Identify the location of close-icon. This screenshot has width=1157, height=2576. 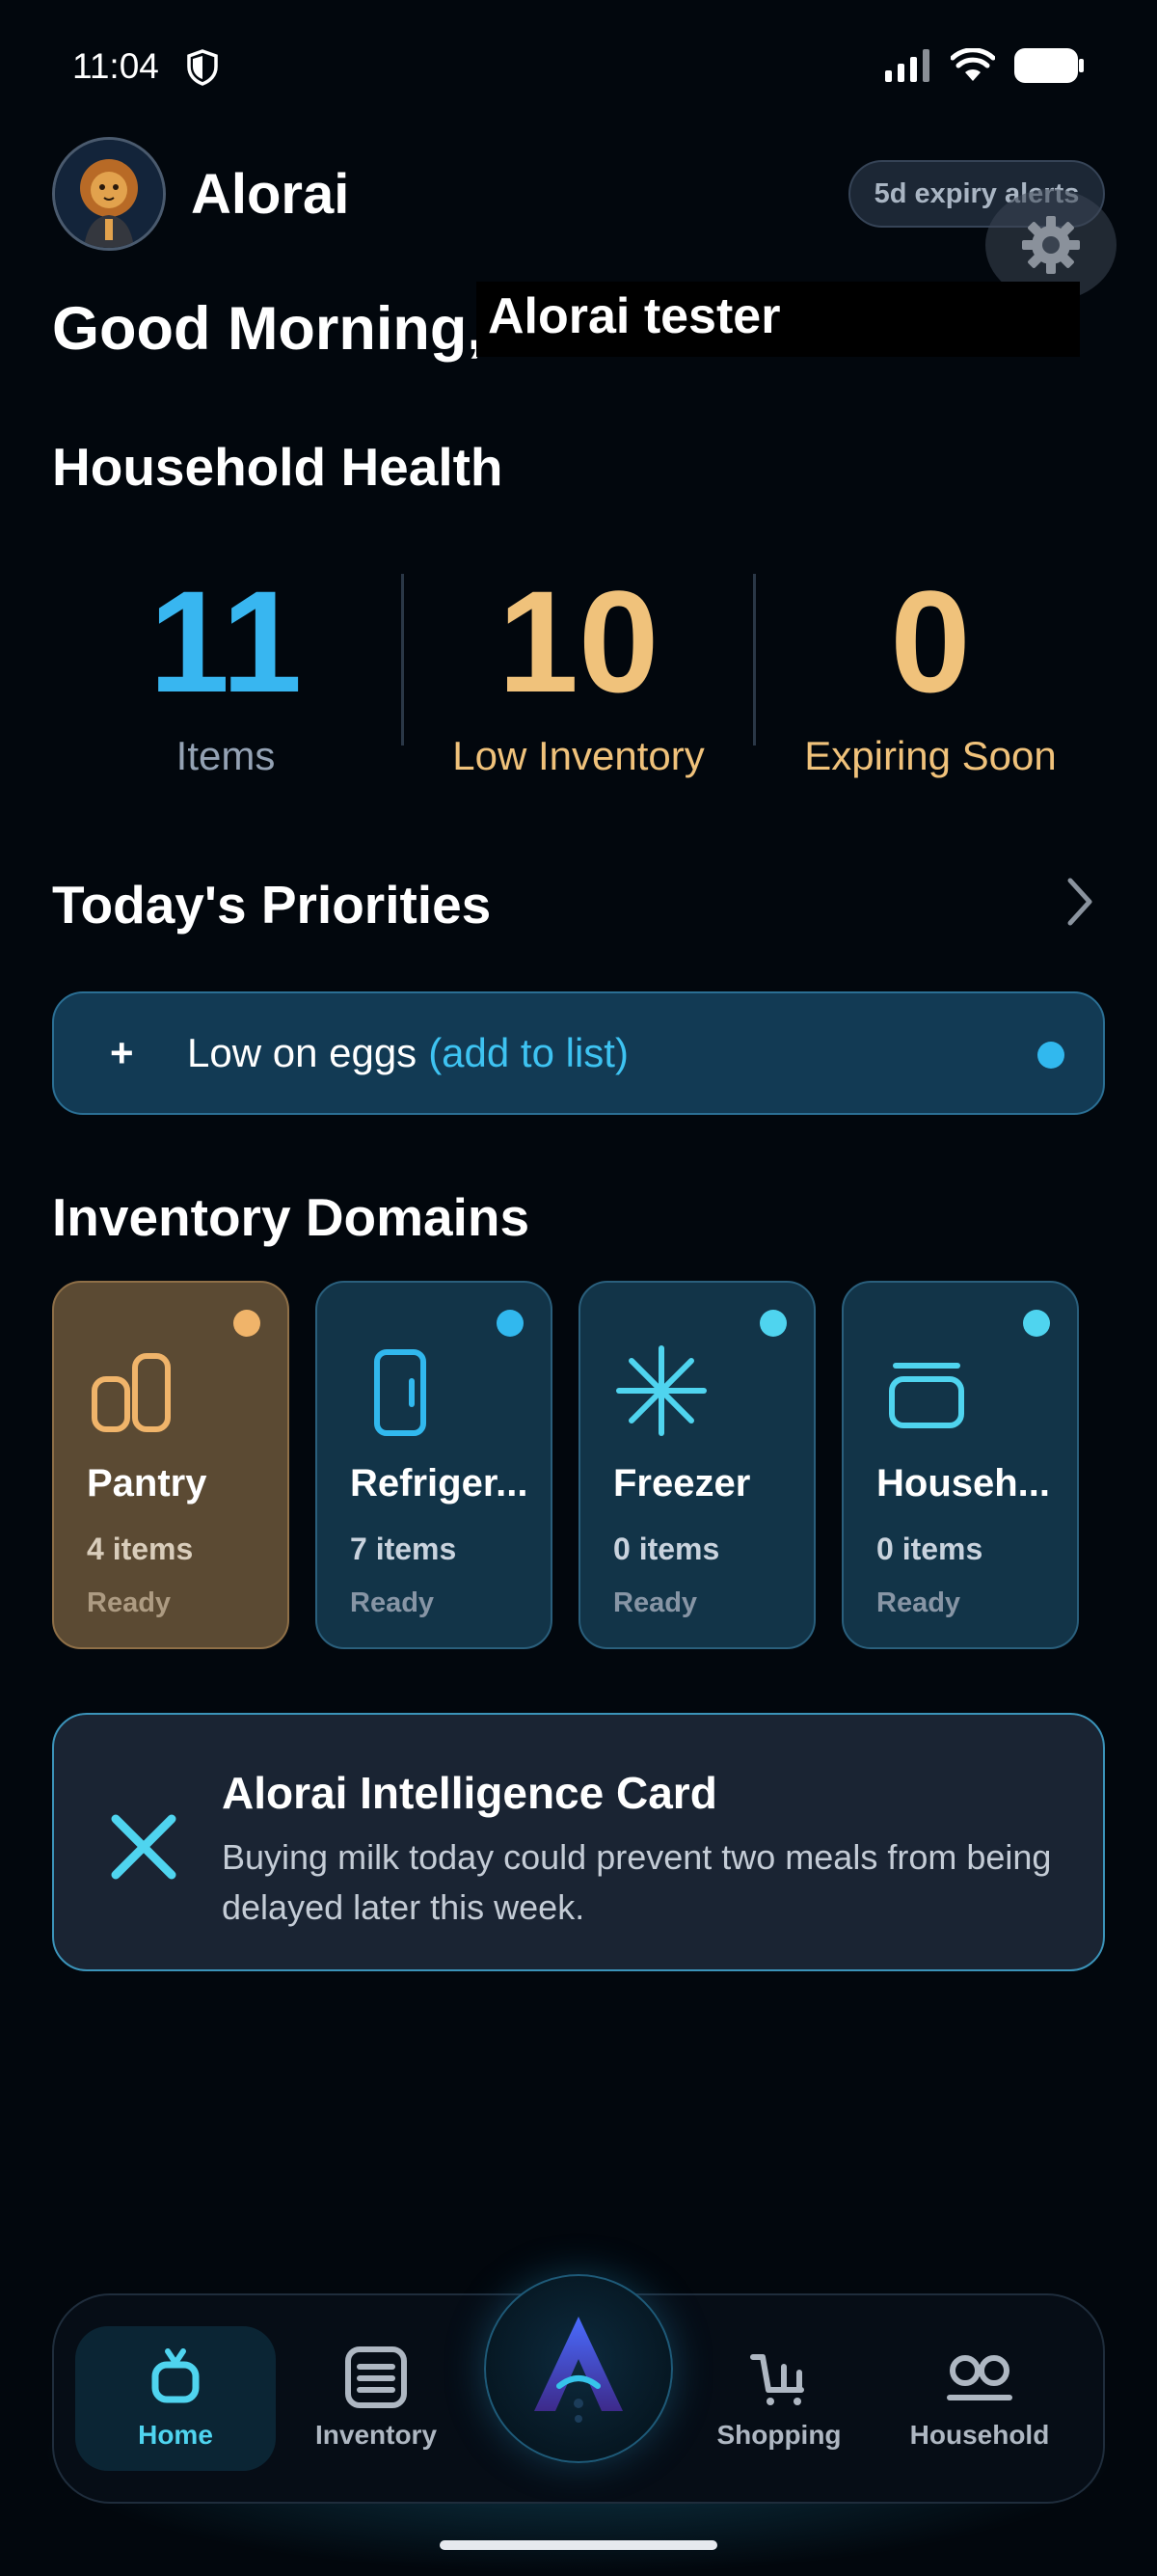
(143, 1847).